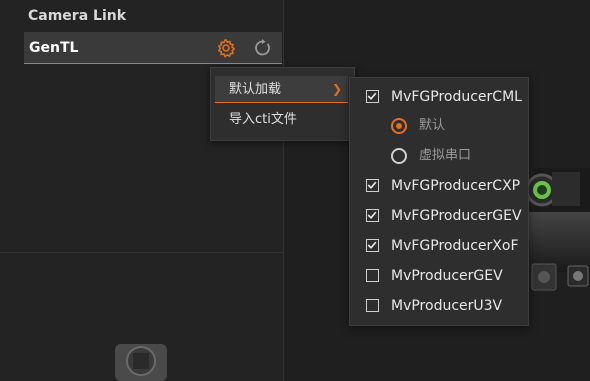 The image size is (590, 381). What do you see at coordinates (372, 305) in the screenshot?
I see `mv-producer-u3v-checkbox` at bounding box center [372, 305].